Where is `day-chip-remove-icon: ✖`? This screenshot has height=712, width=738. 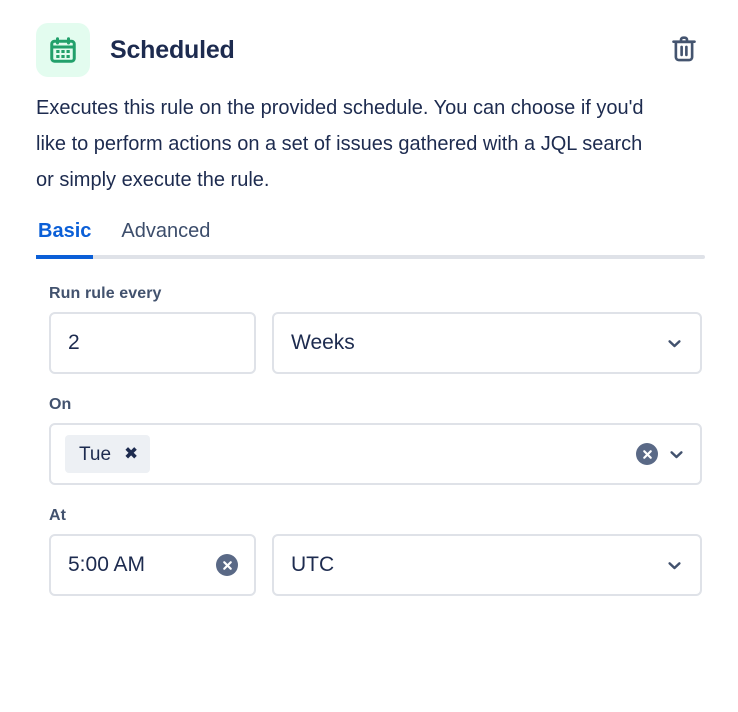
day-chip-remove-icon: ✖ is located at coordinates (131, 454).